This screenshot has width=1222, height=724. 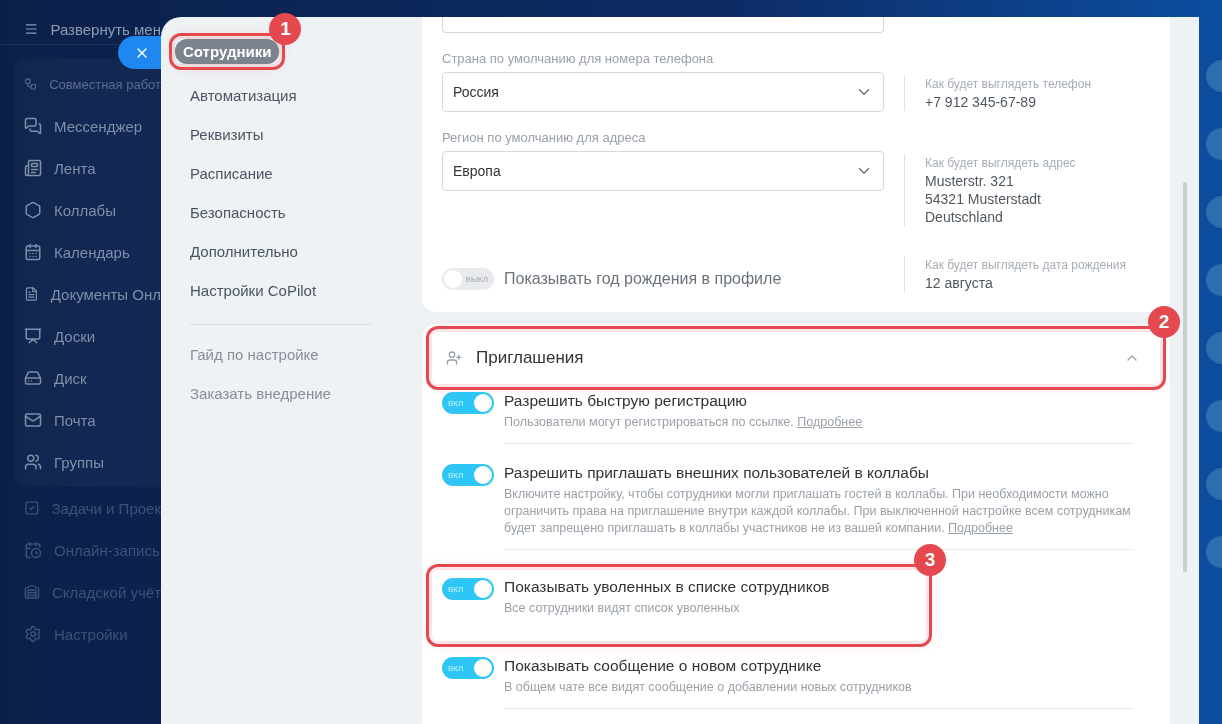 What do you see at coordinates (79, 462) in the screenshot?
I see `menu-label: Группы` at bounding box center [79, 462].